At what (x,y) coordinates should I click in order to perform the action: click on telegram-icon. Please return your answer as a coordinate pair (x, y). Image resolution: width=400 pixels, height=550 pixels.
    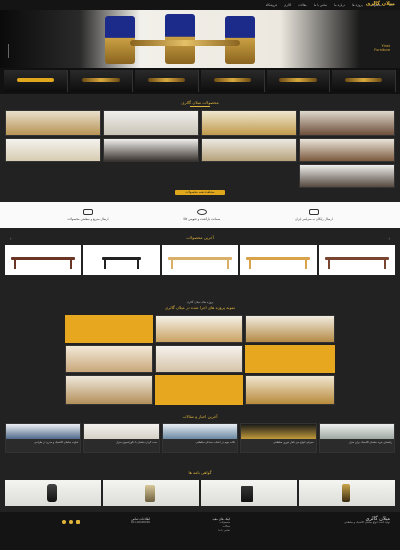
    Looking at the image, I should click on (71, 522).